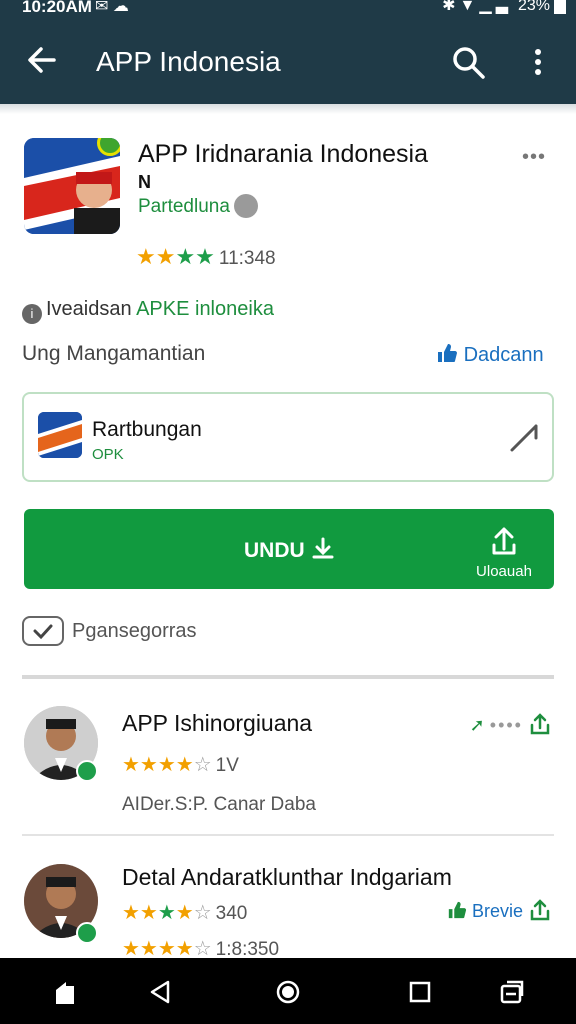  I want to click on recents-nav-icon, so click(420, 992).